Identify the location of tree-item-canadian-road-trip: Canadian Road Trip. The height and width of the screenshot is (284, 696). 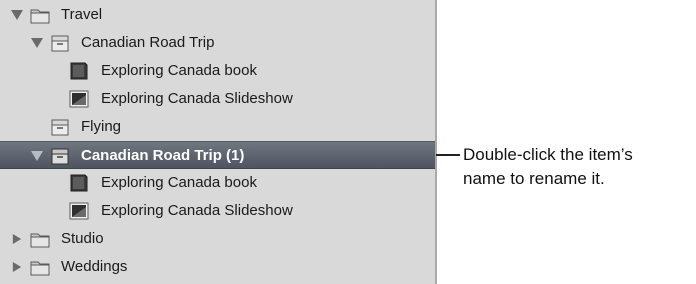
(217, 43).